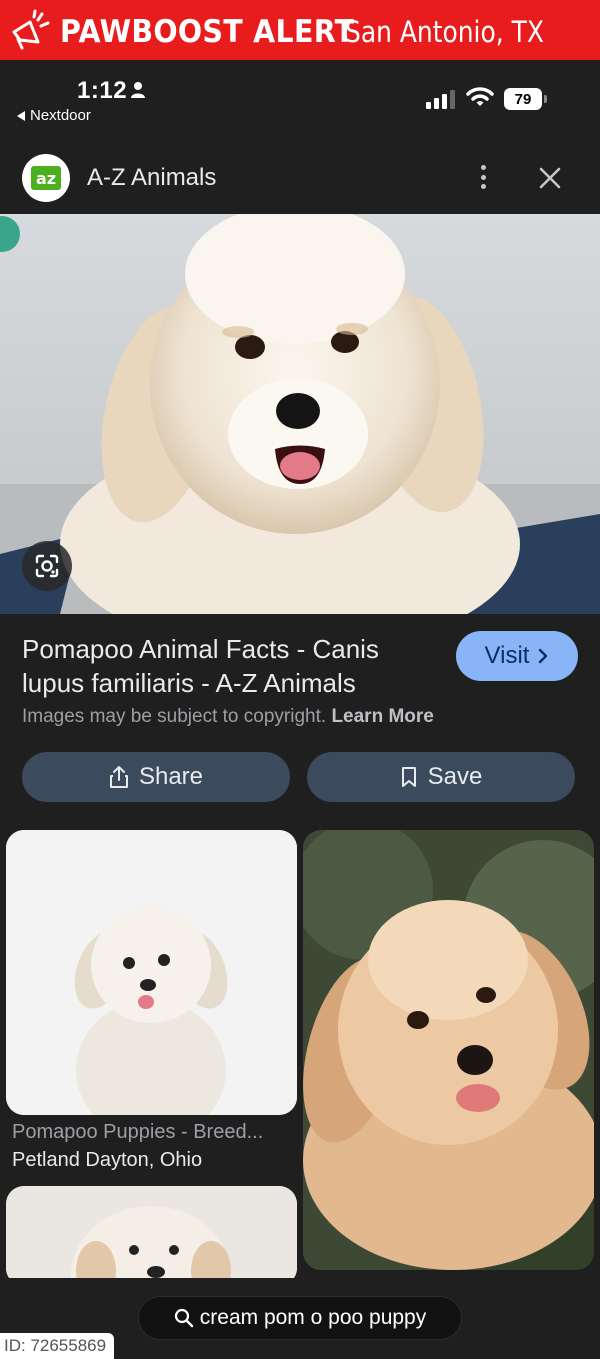 The width and height of the screenshot is (600, 1359). I want to click on listing-id-watermark: ID: 72655869, so click(57, 1346).